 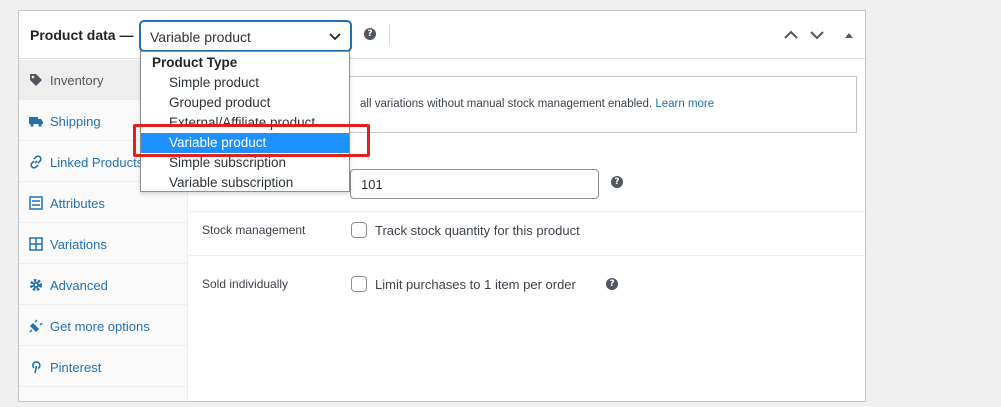 I want to click on sold-individually-checkbox, so click(x=359, y=284).